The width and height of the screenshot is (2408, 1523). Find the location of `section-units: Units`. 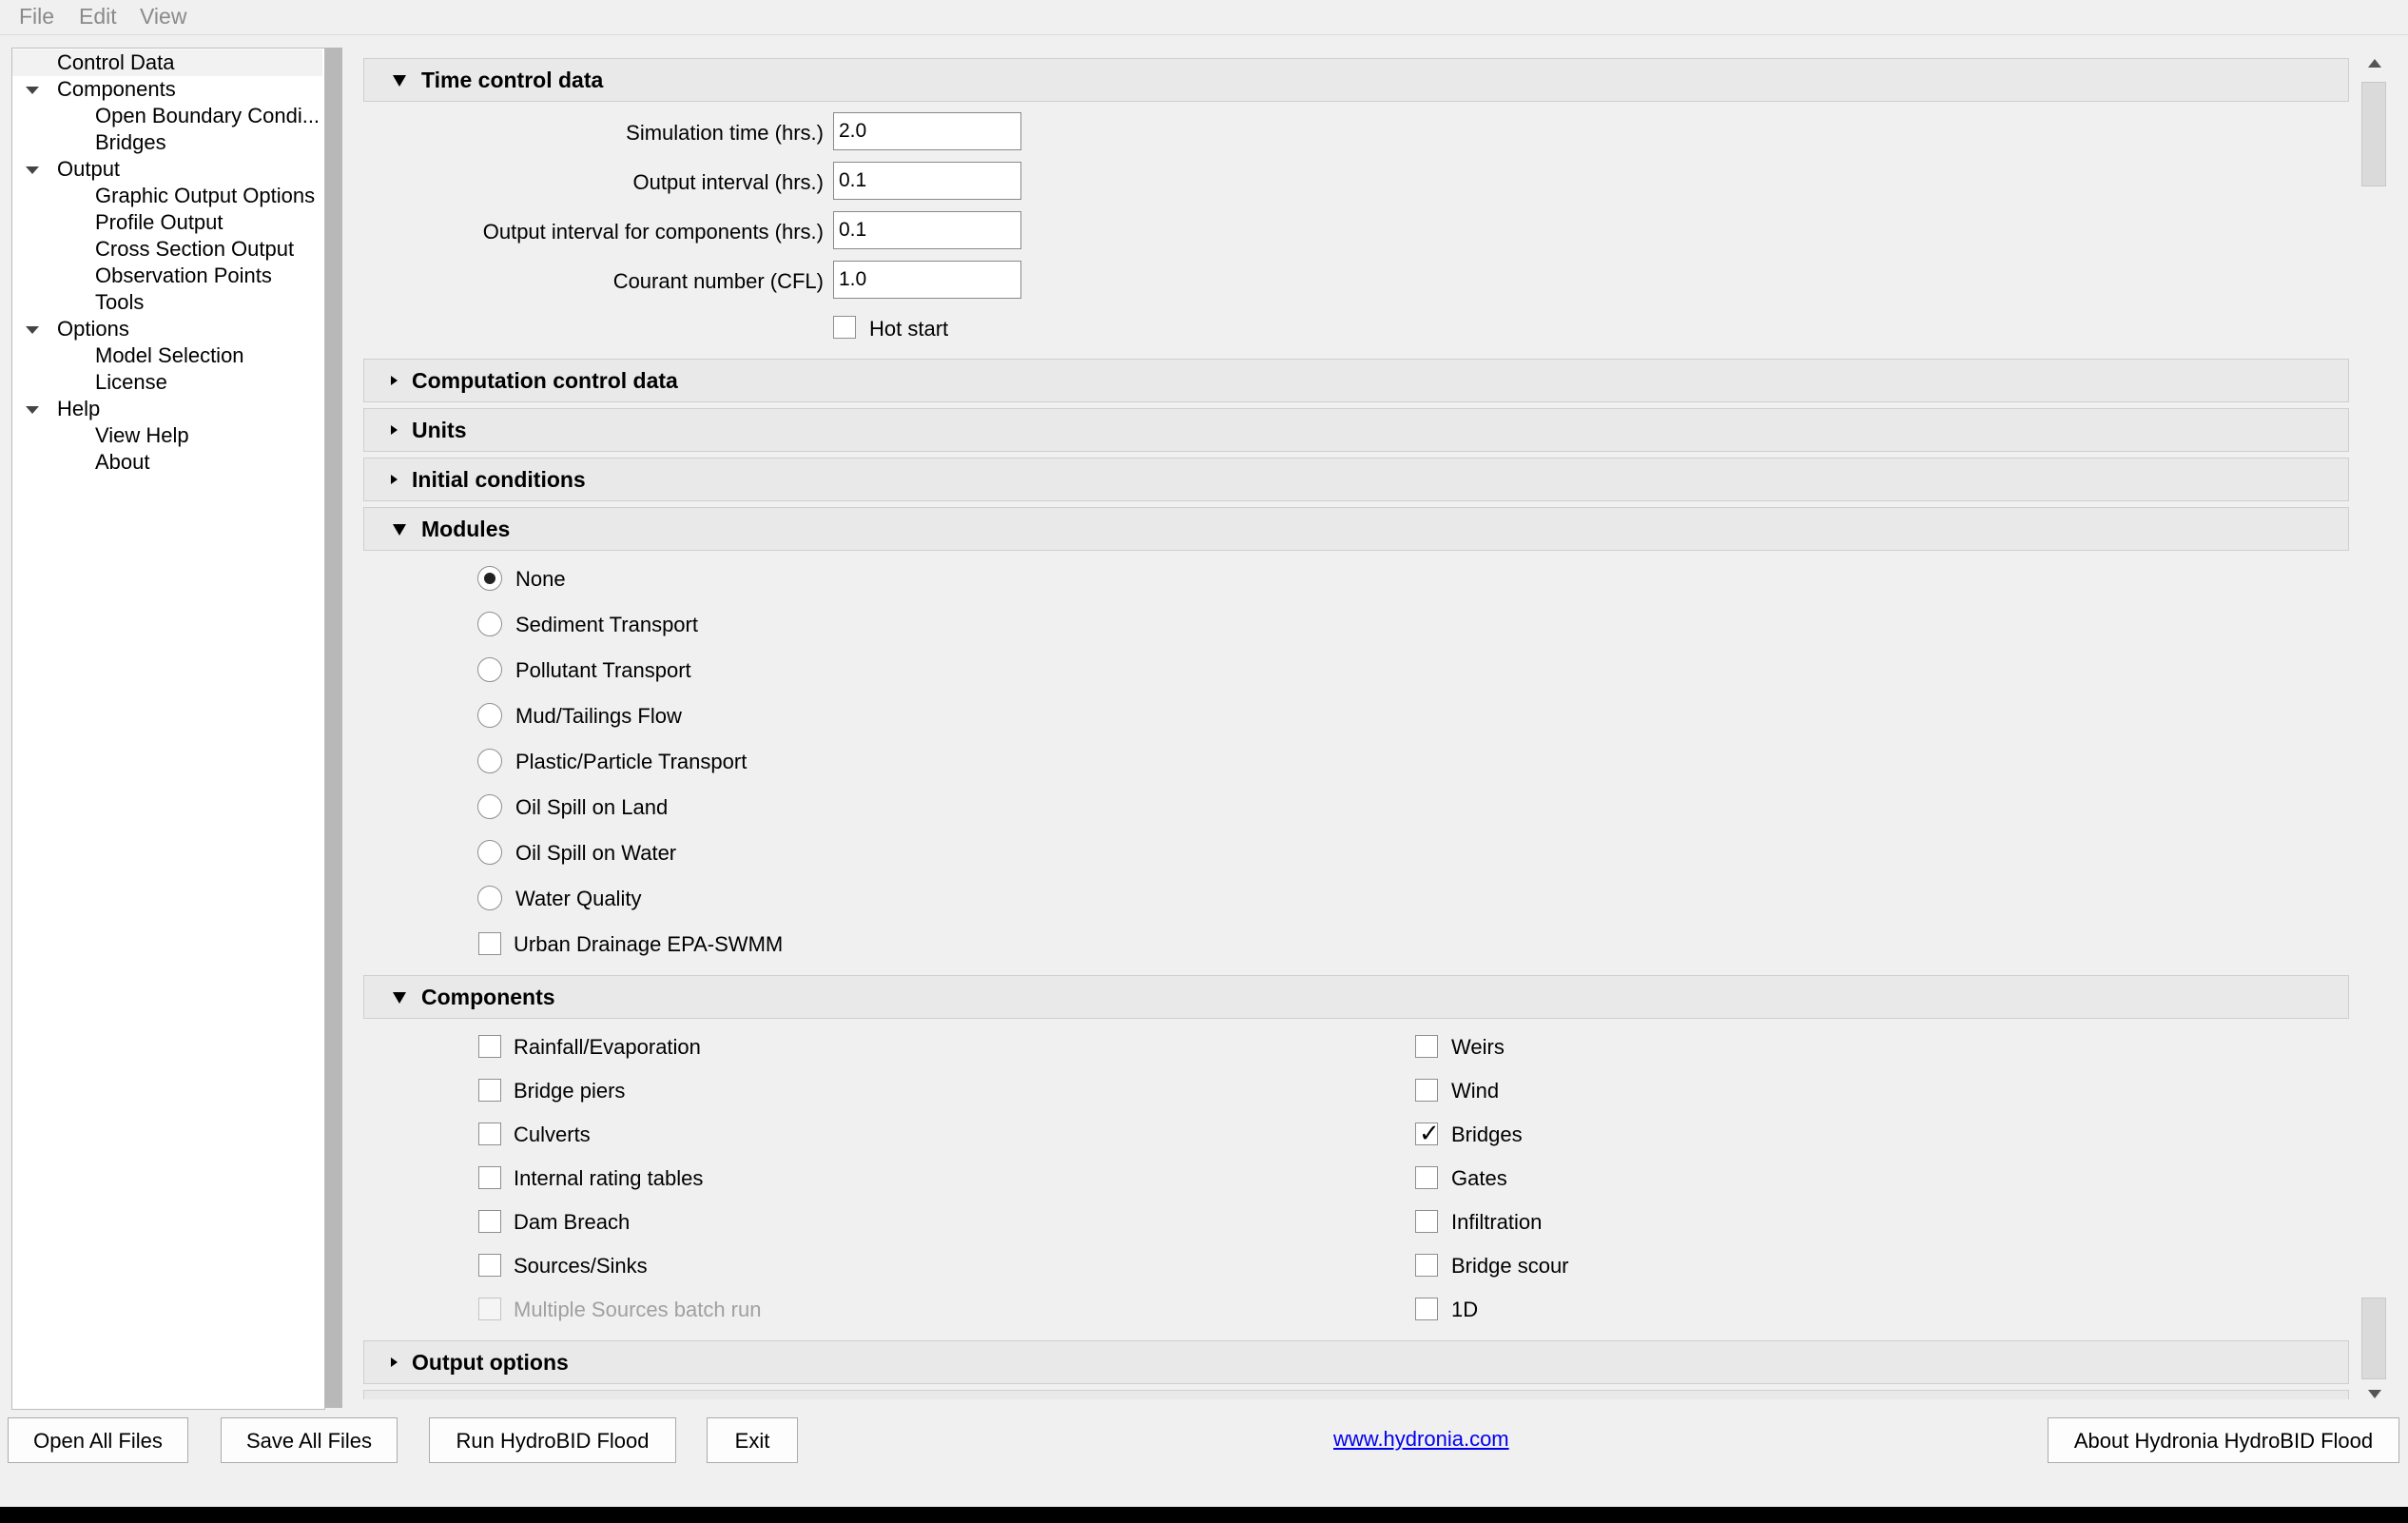

section-units: Units is located at coordinates (1356, 430).